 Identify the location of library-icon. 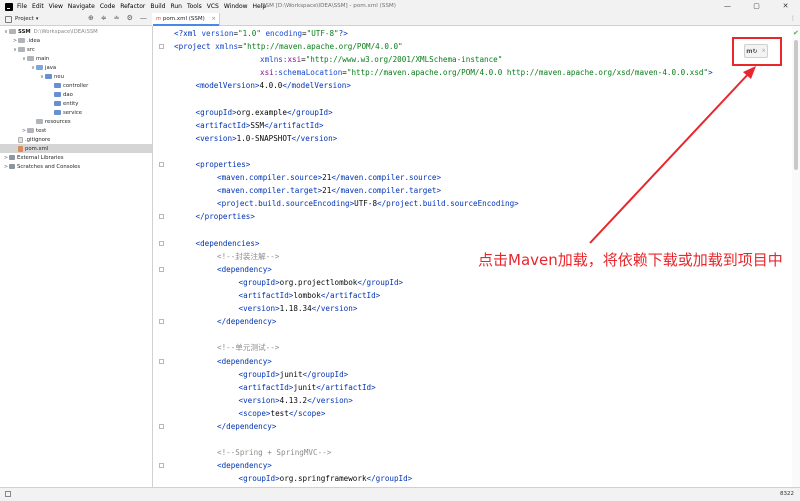
(12, 157).